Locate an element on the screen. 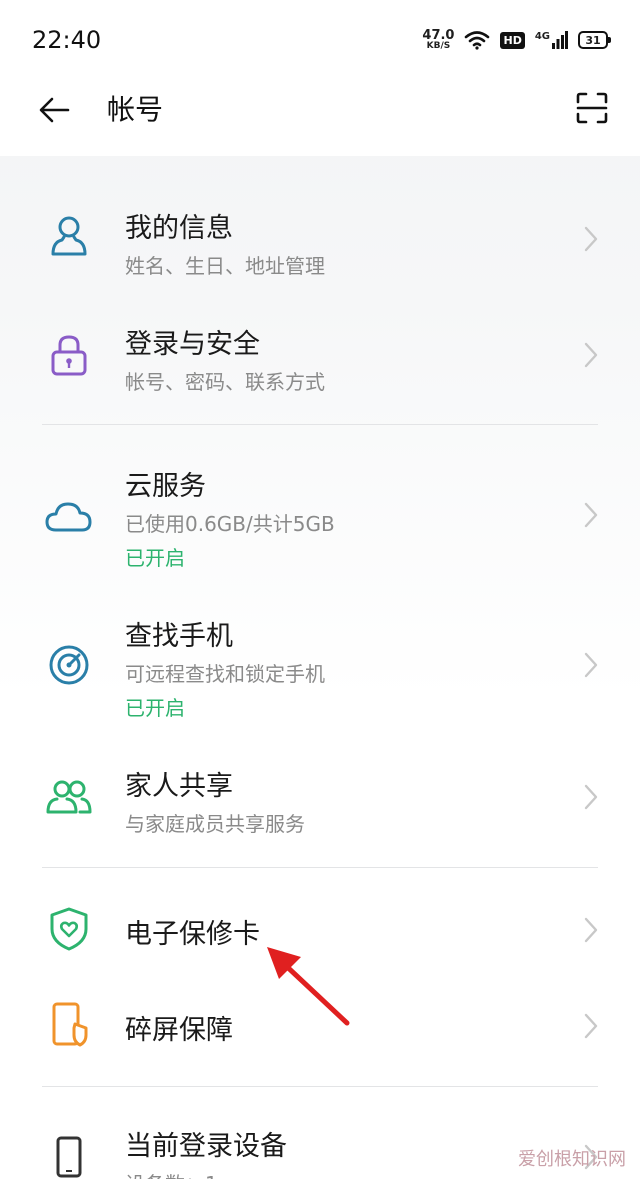 Image resolution: width=640 pixels, height=1179 pixels. arrow-left-icon is located at coordinates (54, 110).